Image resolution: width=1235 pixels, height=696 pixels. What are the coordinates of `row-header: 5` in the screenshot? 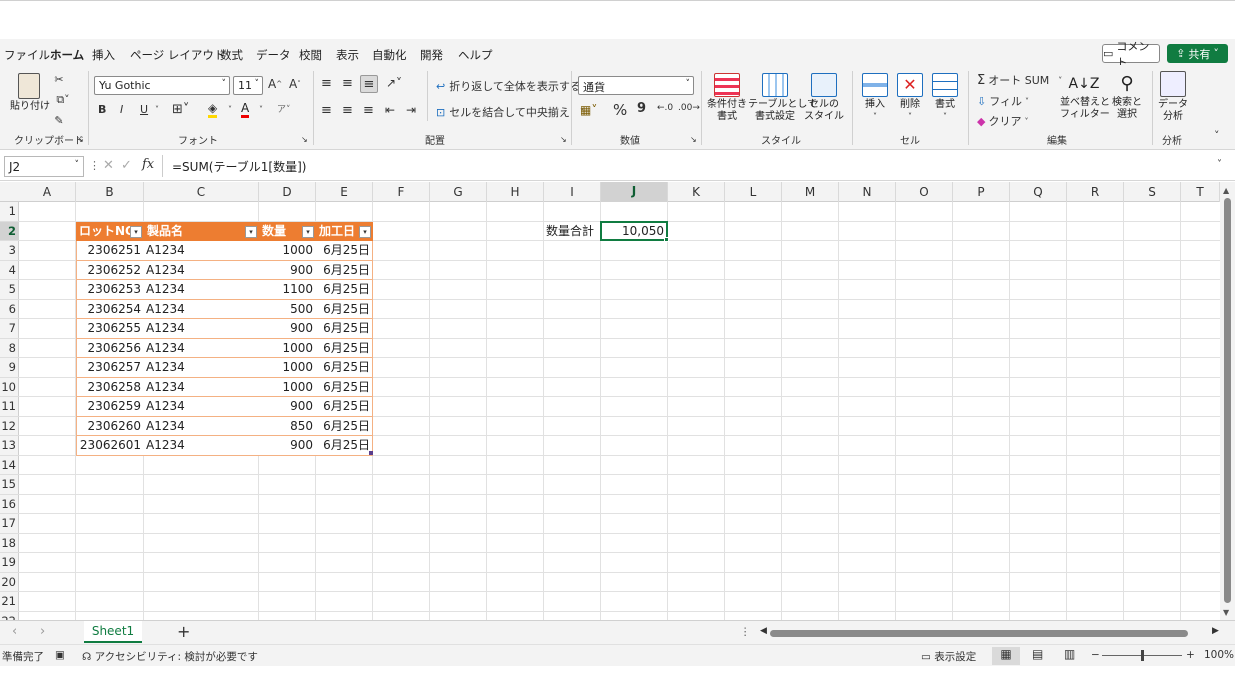 It's located at (9, 290).